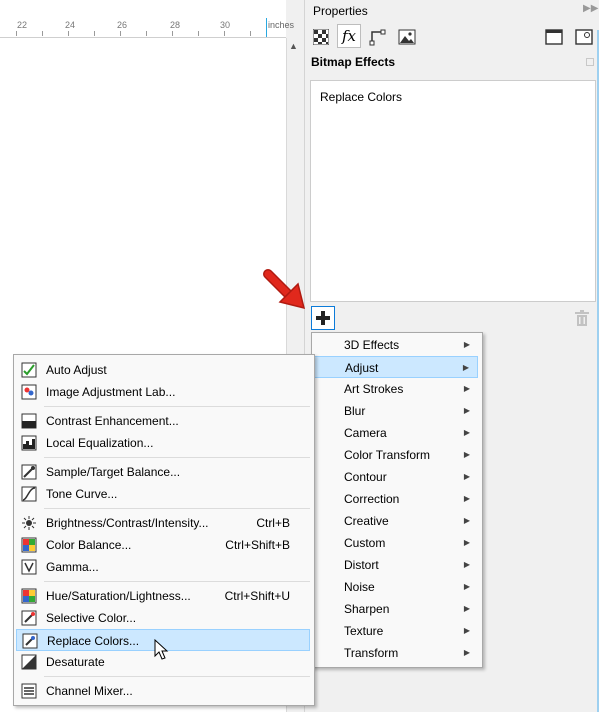 The height and width of the screenshot is (712, 599). Describe the element at coordinates (29, 472) in the screenshot. I see `sample-balance-icon` at that location.